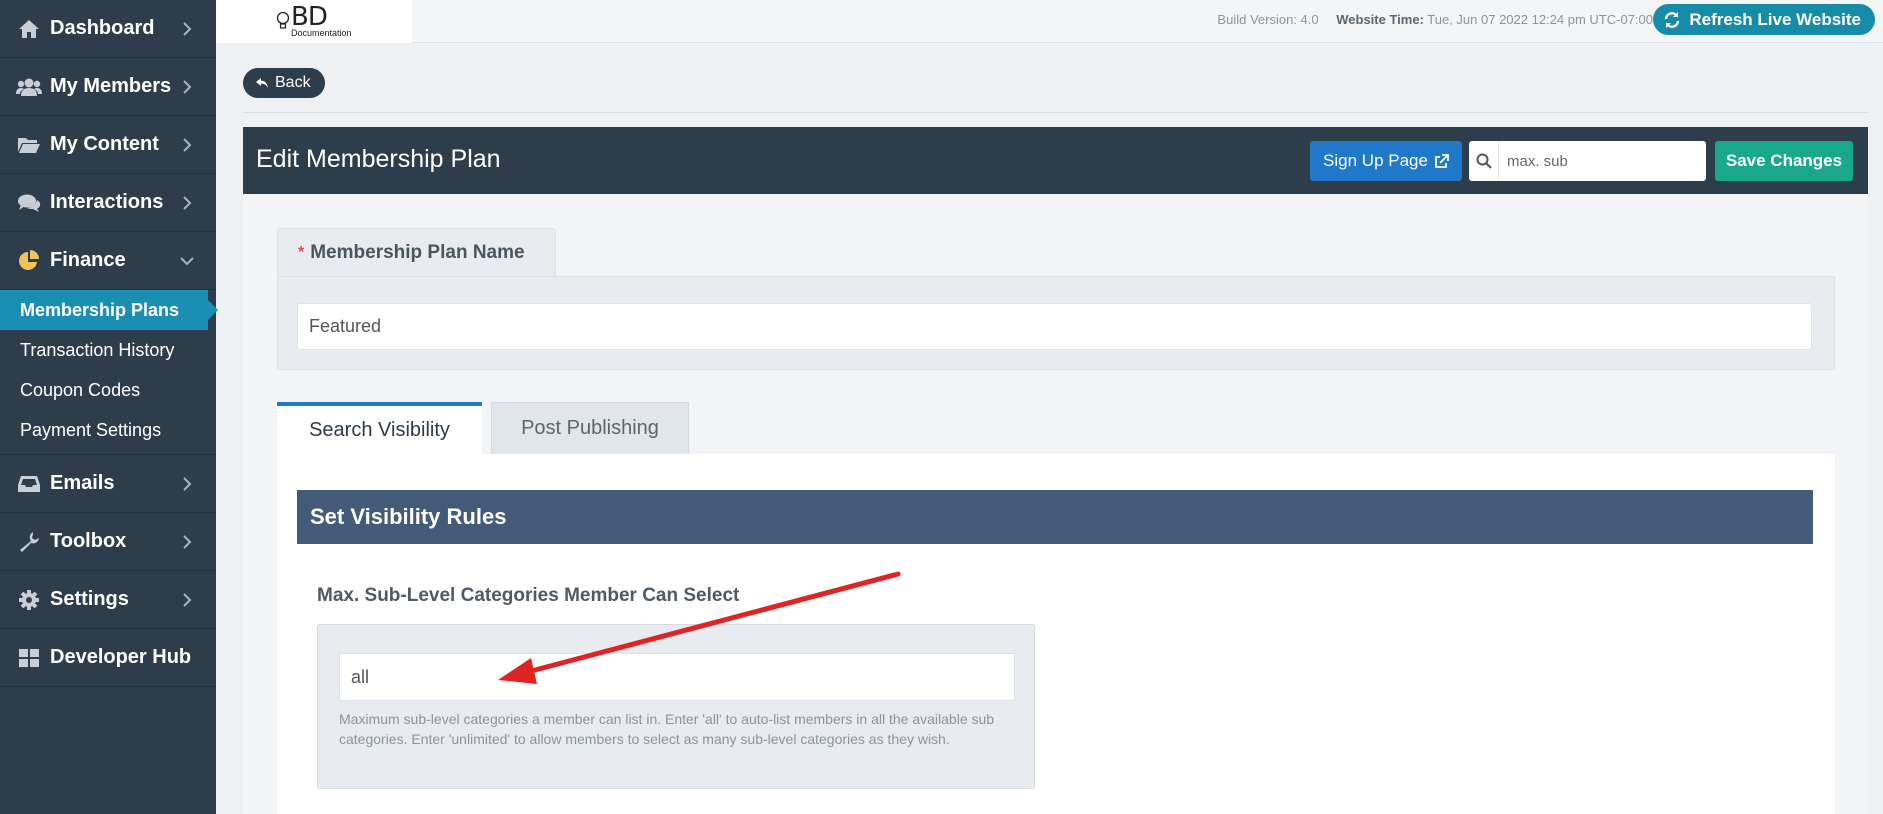  I want to click on sidebar-item-label: Emails, so click(82, 483).